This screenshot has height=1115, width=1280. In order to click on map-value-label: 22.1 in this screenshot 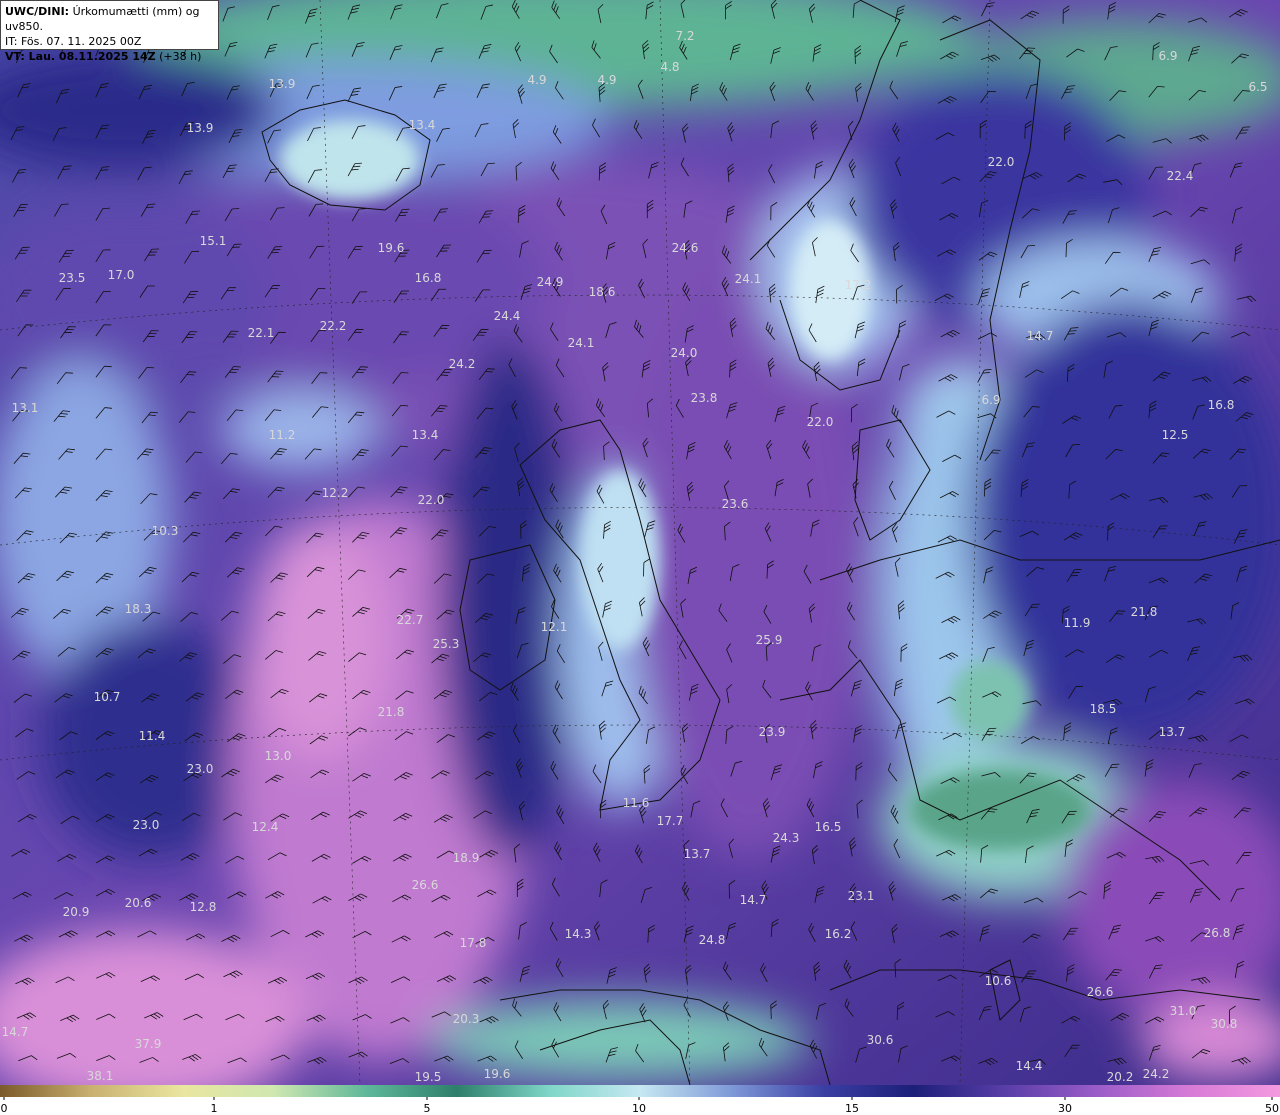, I will do `click(261, 333)`.